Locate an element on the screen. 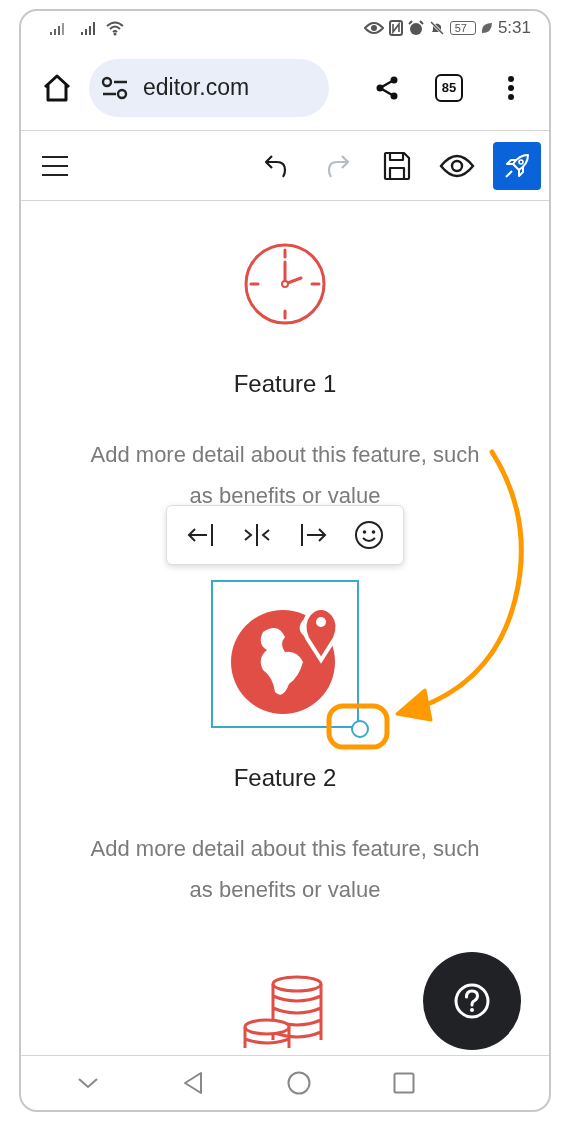 Image resolution: width=570 pixels, height=1140 pixels. smiley-icon is located at coordinates (369, 535).